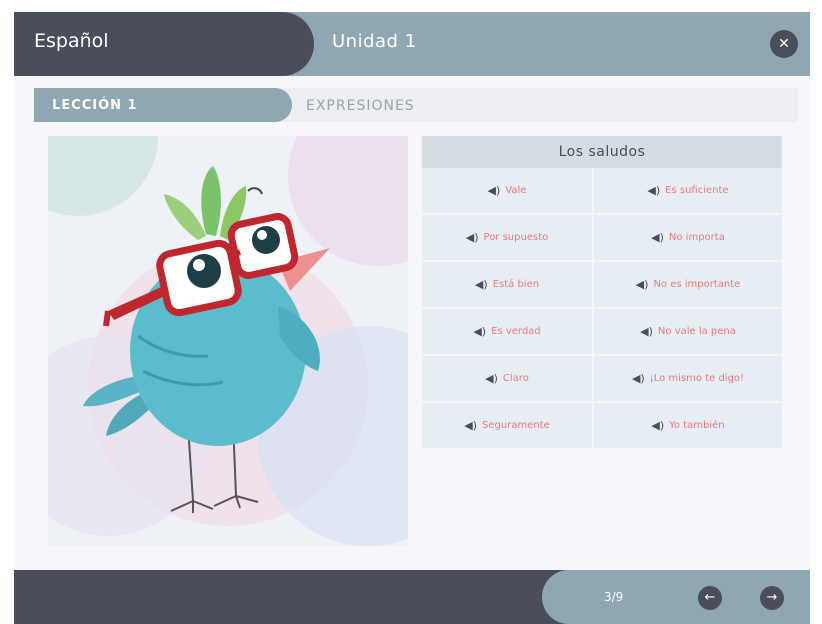 This screenshot has width=822, height=624. What do you see at coordinates (697, 425) in the screenshot?
I see `phrase-label: Yo también` at bounding box center [697, 425].